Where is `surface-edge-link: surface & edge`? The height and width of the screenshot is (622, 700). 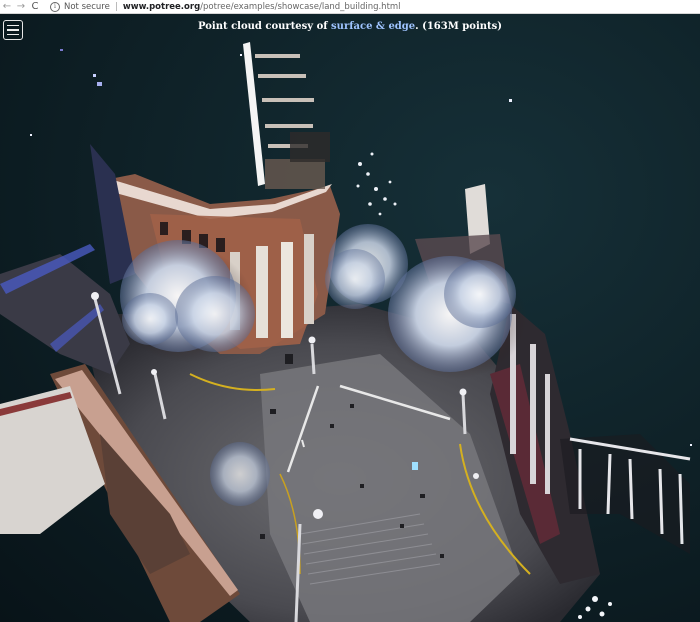
surface-edge-link: surface & edge is located at coordinates (373, 26).